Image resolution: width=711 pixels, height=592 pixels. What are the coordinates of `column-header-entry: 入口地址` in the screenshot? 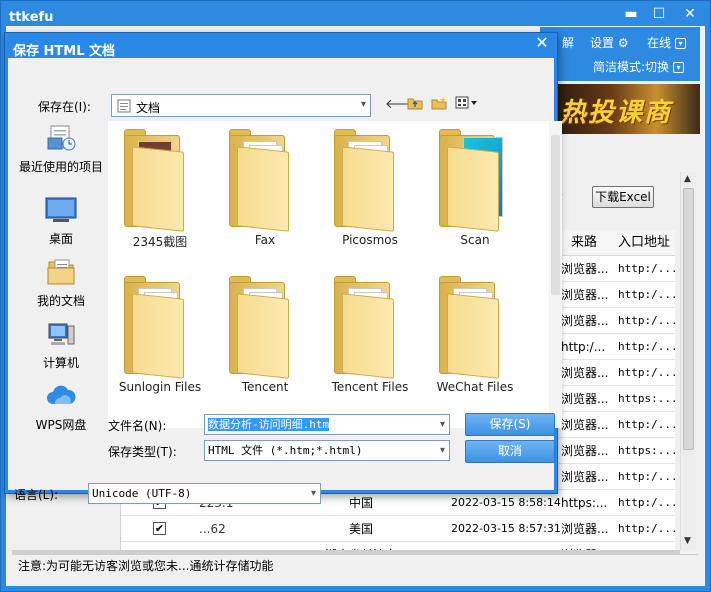 It's located at (643, 243).